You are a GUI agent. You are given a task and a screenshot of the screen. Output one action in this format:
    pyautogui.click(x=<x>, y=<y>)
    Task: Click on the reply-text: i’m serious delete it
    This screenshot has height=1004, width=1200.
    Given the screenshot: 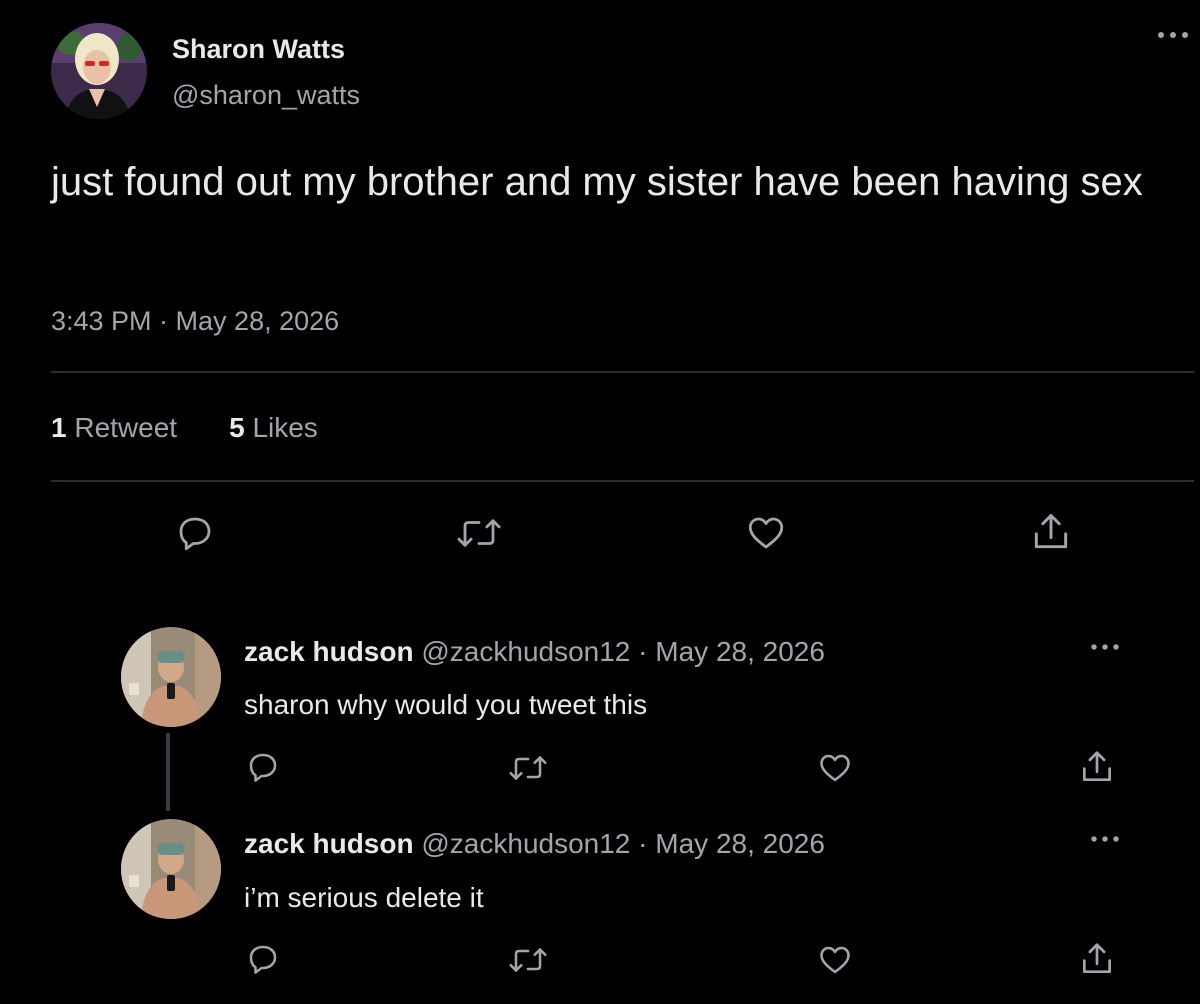 What is the action you would take?
    pyautogui.click(x=364, y=897)
    